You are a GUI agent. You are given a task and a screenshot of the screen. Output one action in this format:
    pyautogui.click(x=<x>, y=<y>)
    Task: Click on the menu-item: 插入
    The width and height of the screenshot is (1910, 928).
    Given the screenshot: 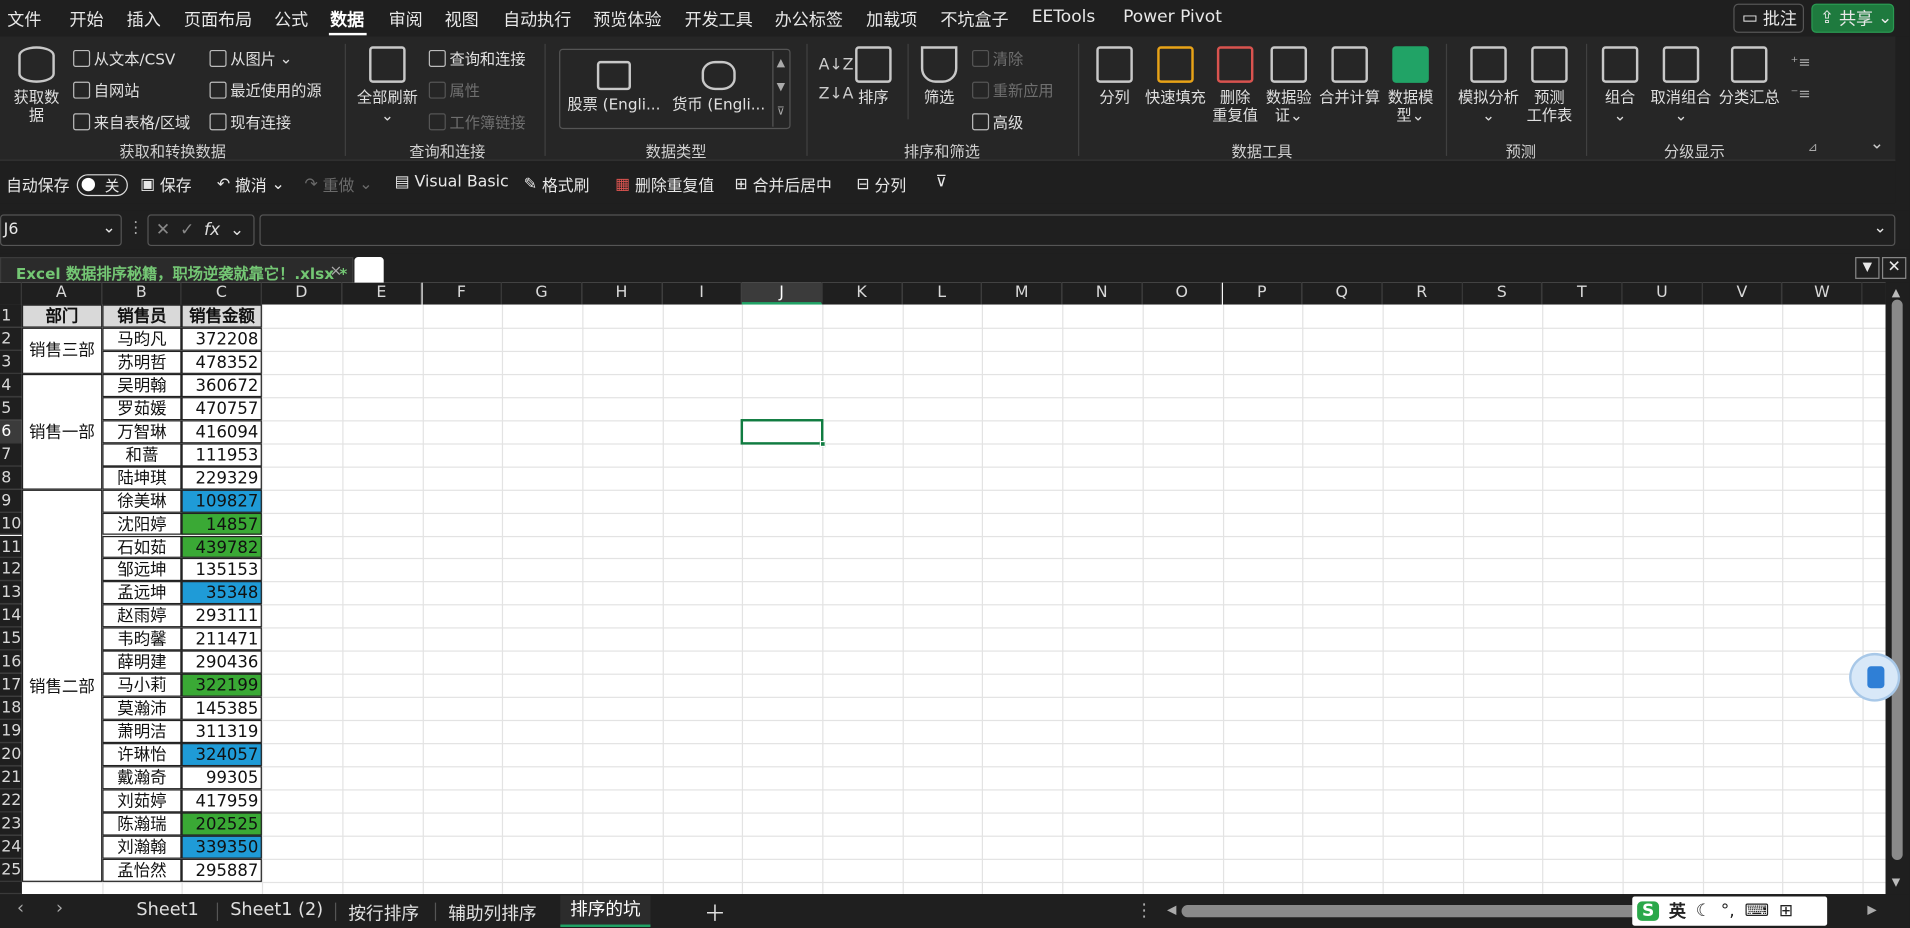 What is the action you would take?
    pyautogui.click(x=144, y=19)
    